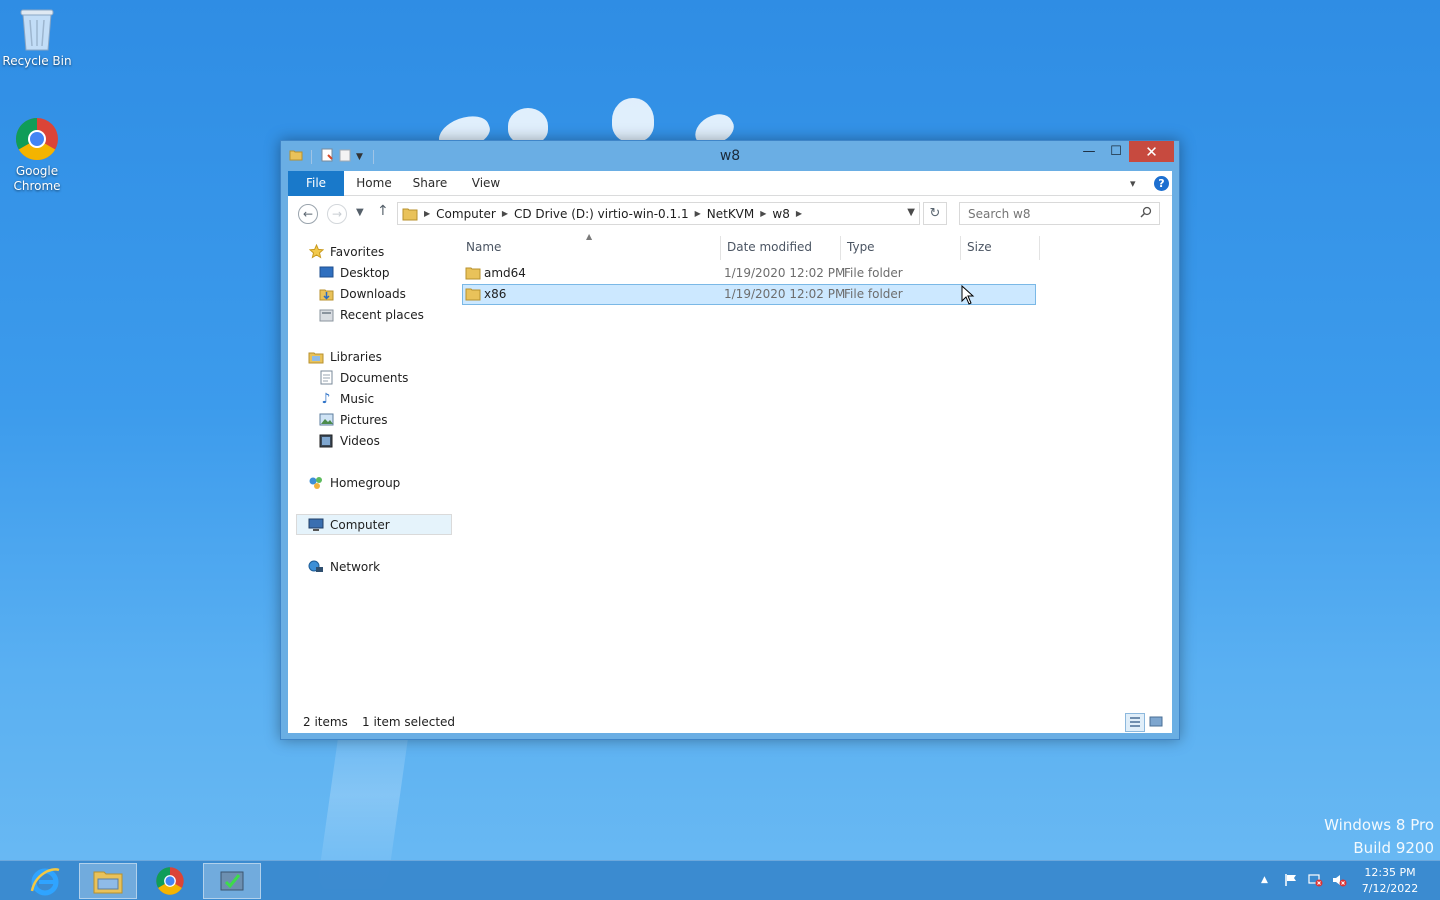 The width and height of the screenshot is (1440, 900). Describe the element at coordinates (354, 482) in the screenshot. I see `nav-homegroup: Homegroup` at that location.